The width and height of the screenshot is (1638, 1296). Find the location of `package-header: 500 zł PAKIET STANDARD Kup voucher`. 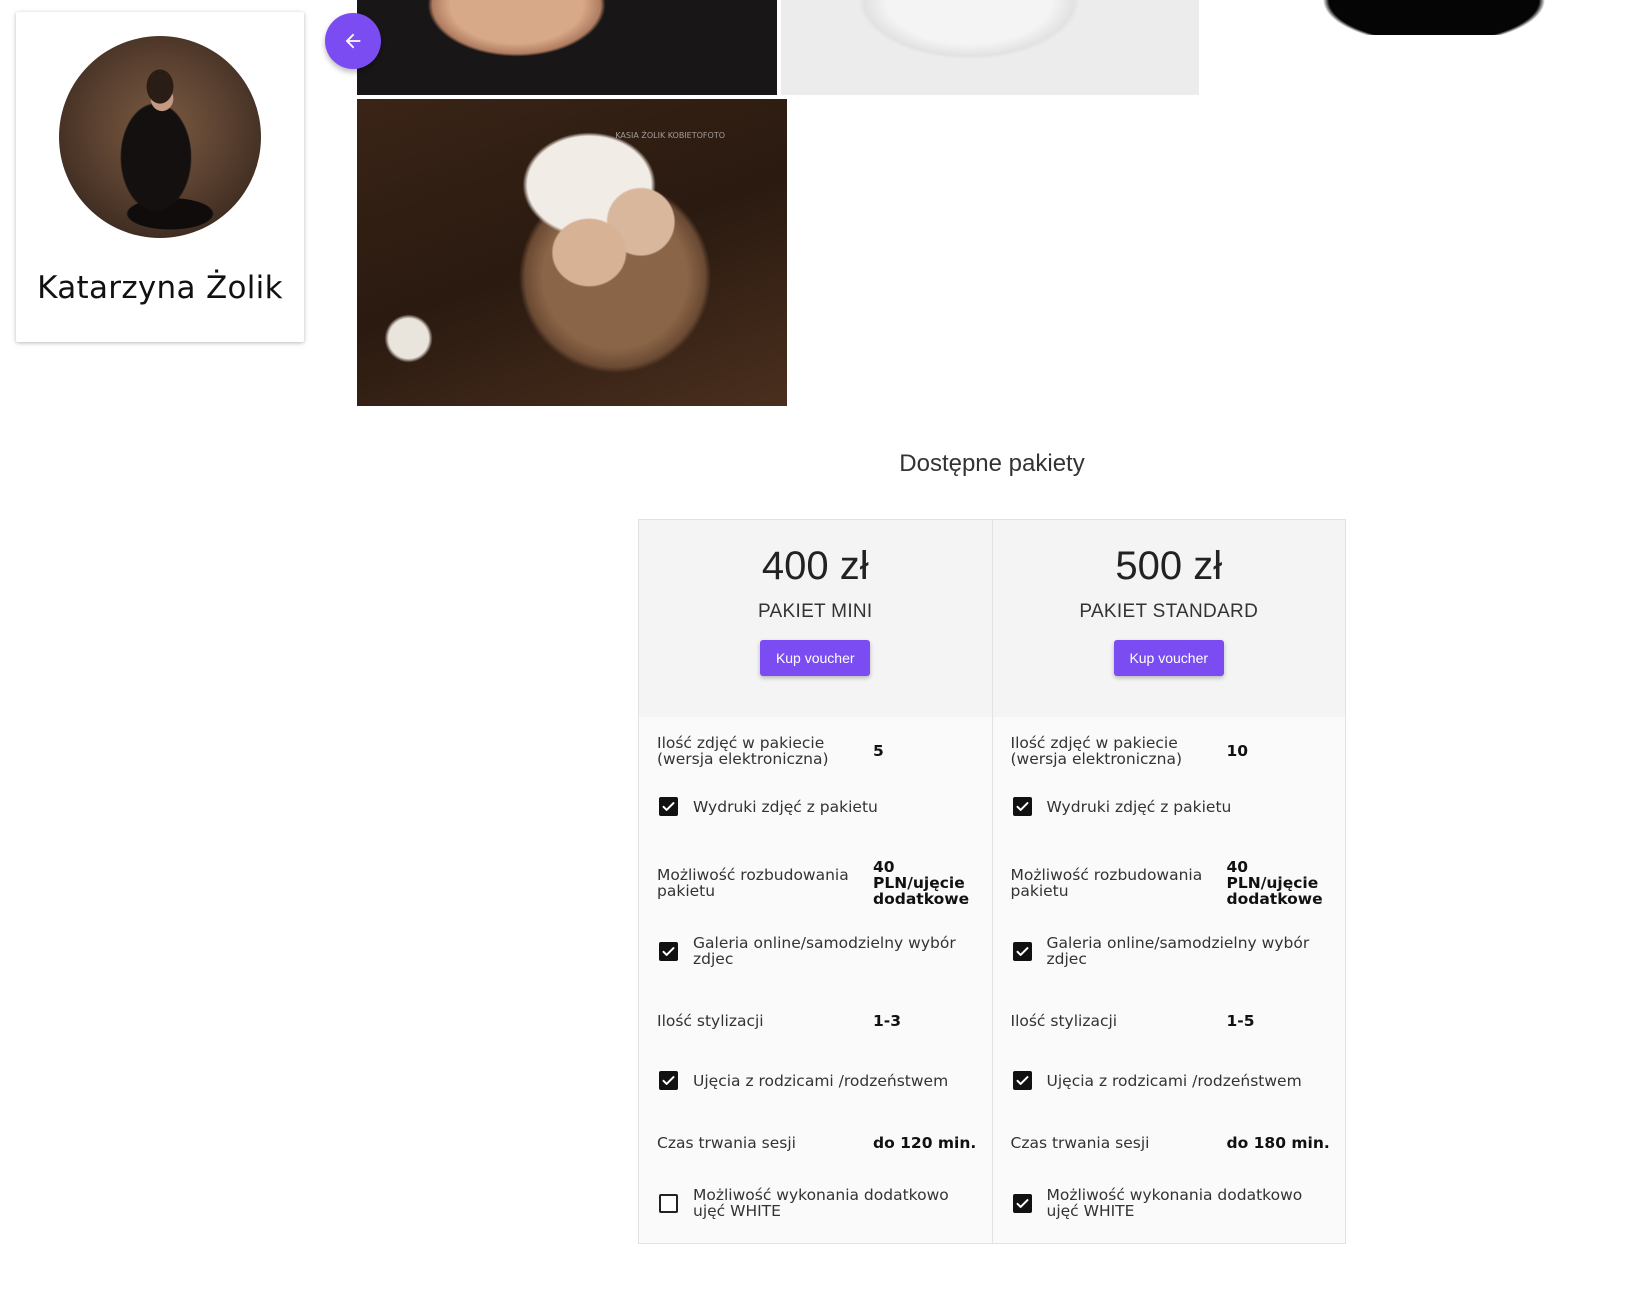

package-header: 500 zł PAKIET STANDARD Kup voucher is located at coordinates (1168, 618).